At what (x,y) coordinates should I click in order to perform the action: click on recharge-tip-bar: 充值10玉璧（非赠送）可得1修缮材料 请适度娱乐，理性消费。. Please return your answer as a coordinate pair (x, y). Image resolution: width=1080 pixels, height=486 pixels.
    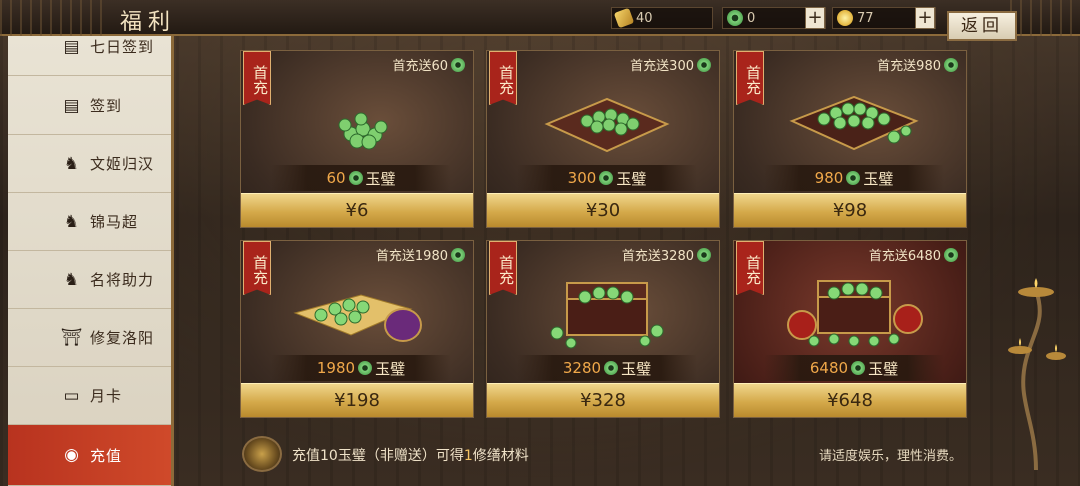
    Looking at the image, I should click on (610, 454).